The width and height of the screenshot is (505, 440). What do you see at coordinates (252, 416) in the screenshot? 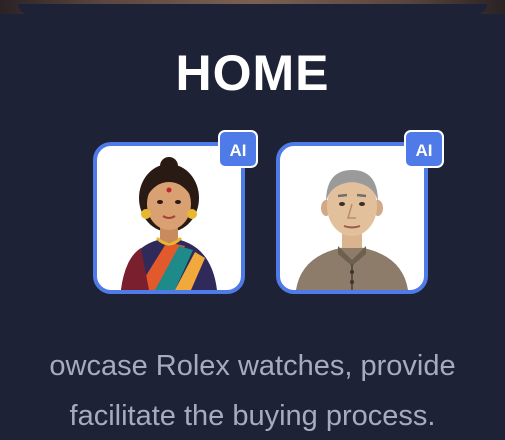
I see `description-line-2: facilitate the buying process.` at bounding box center [252, 416].